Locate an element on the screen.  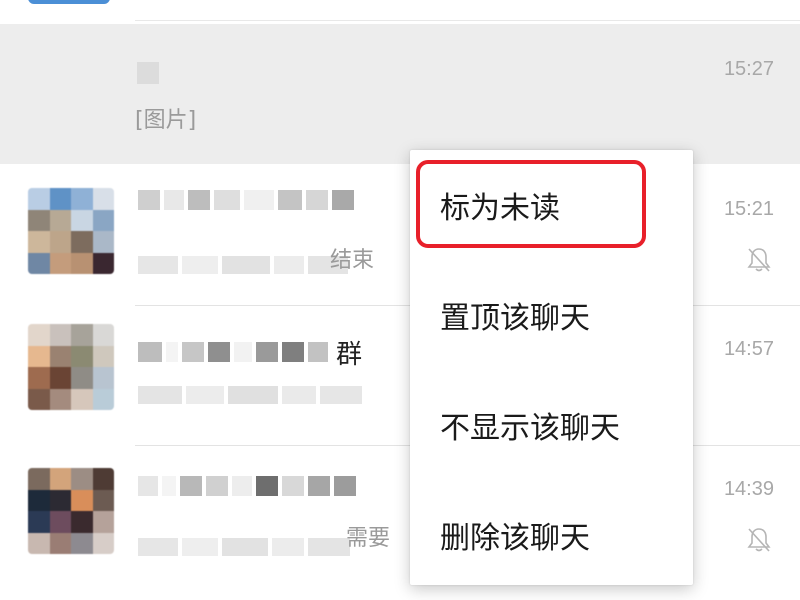
menu-item-delete-chat: 删除该聊天 is located at coordinates (551, 535).